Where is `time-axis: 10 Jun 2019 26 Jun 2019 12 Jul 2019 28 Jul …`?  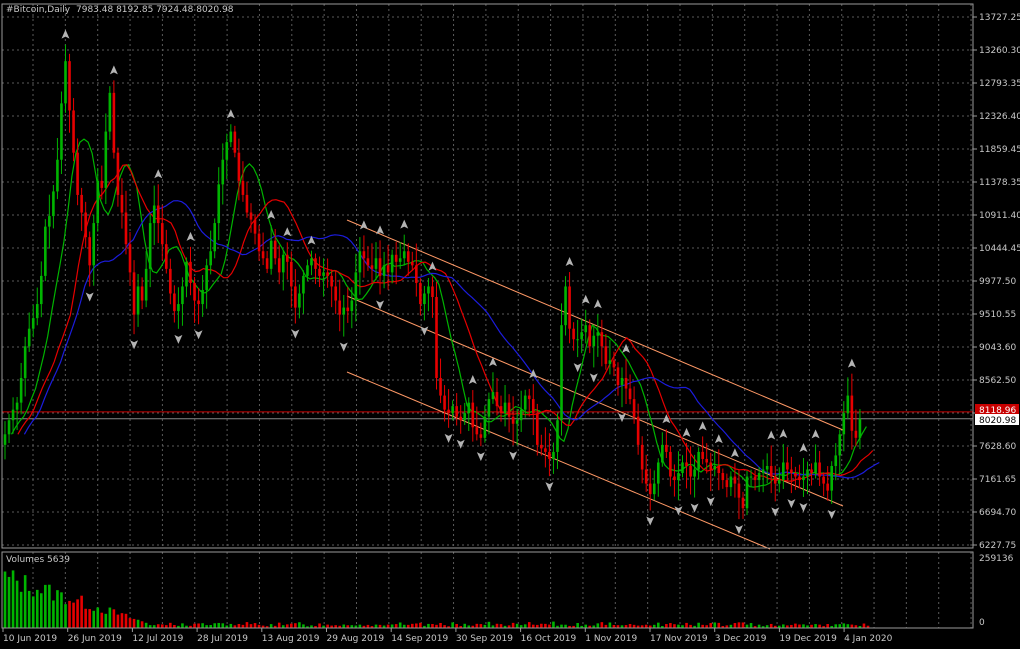
time-axis: 10 Jun 2019 26 Jun 2019 12 Jul 2019 28 Jul … is located at coordinates (447, 636).